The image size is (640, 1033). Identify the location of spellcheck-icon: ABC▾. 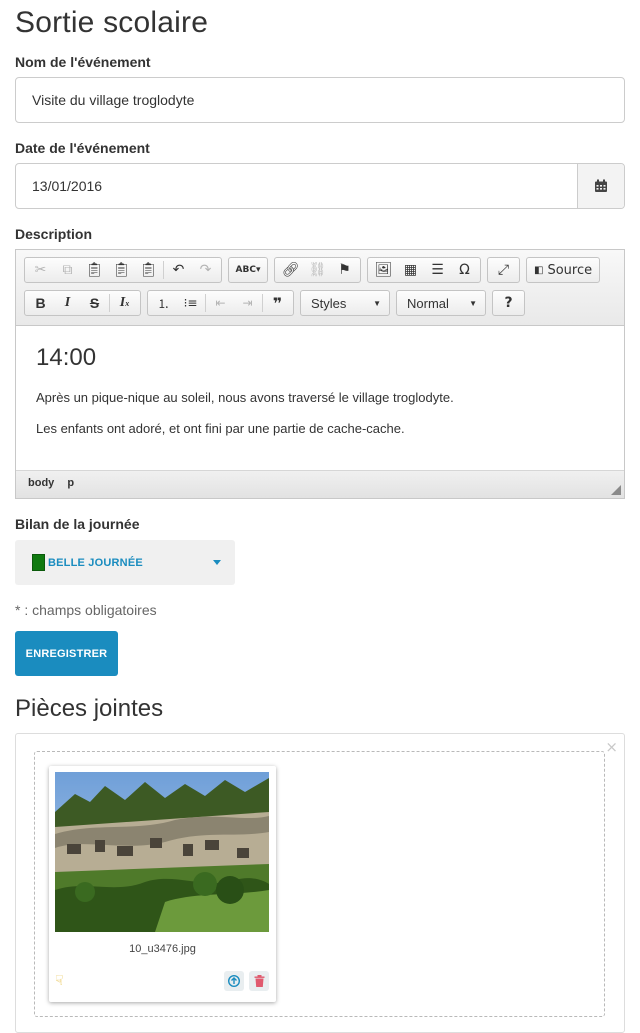
(248, 270).